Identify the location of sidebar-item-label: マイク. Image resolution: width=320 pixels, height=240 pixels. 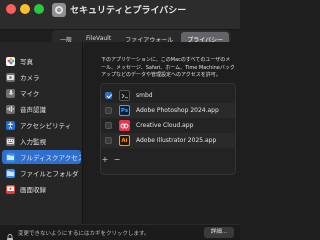
(30, 94).